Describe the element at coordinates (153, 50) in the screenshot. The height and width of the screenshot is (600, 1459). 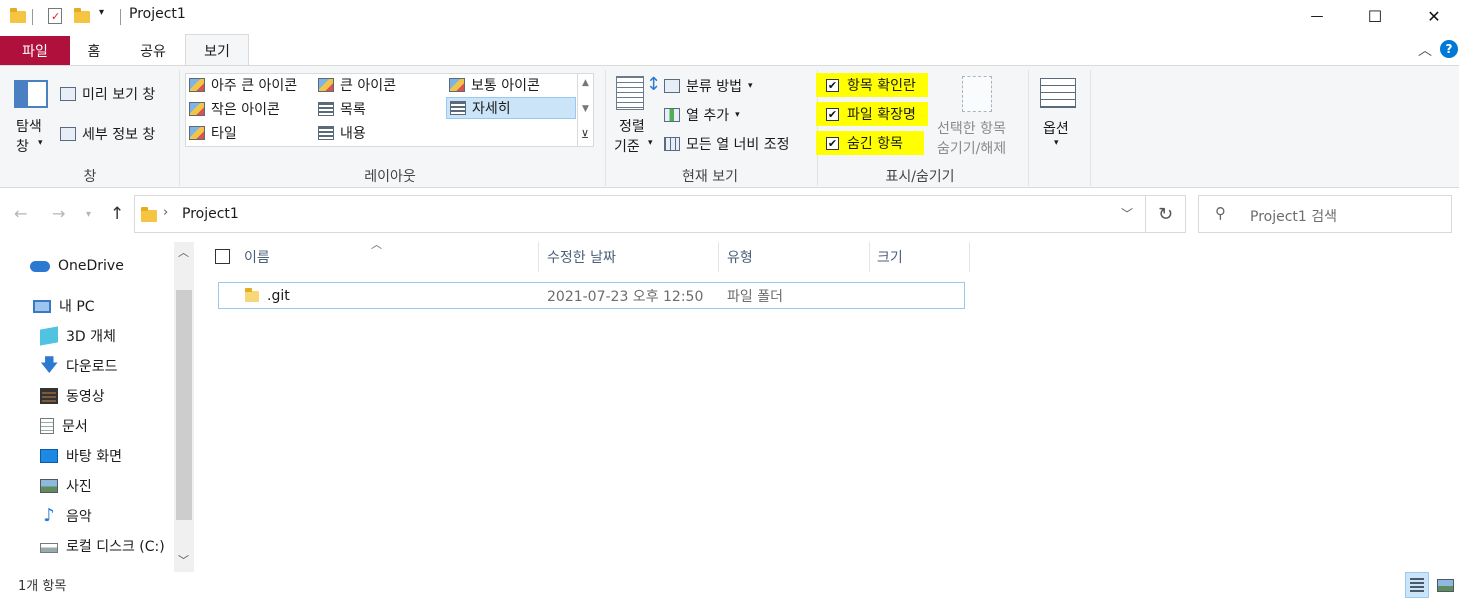
I see `tab-share: 공유` at that location.